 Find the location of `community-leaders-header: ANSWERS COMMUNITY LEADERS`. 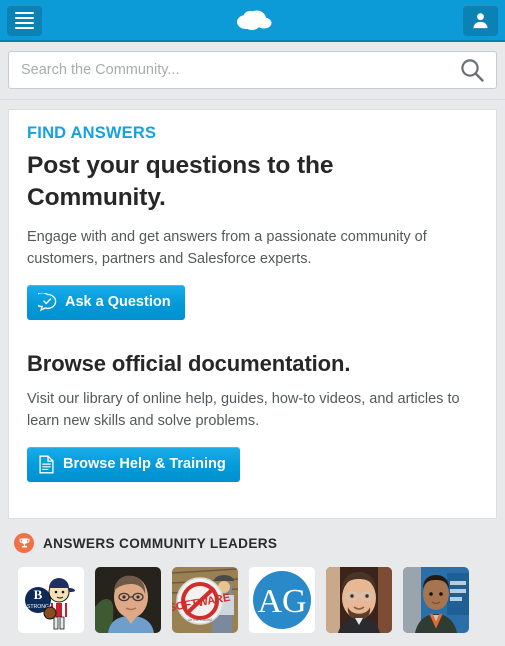

community-leaders-header: ANSWERS COMMUNITY LEADERS is located at coordinates (252, 543).